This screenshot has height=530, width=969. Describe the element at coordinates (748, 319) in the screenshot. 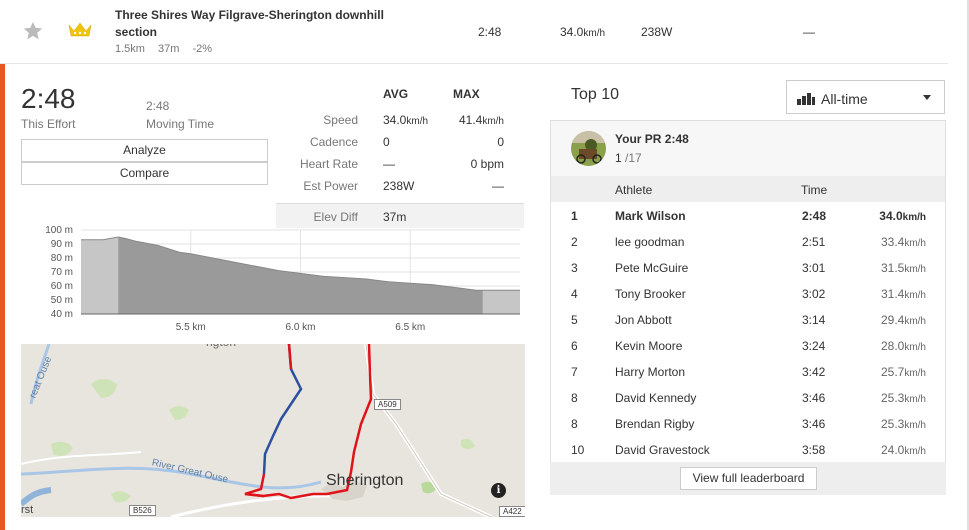

I see `leaderboard-row: 5 Jon Abbott 3:14 29.4km/h` at that location.